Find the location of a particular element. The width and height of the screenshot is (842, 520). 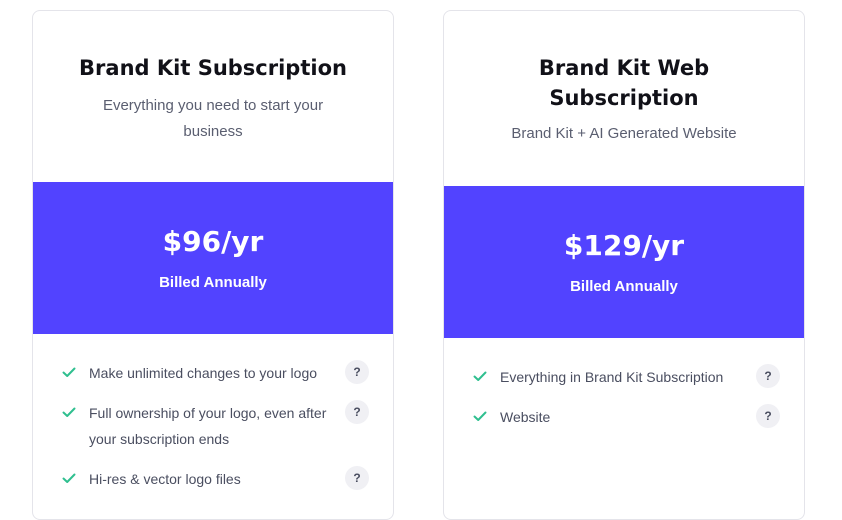

feature-item: Hi-res & vector logo files ? is located at coordinates (215, 479).